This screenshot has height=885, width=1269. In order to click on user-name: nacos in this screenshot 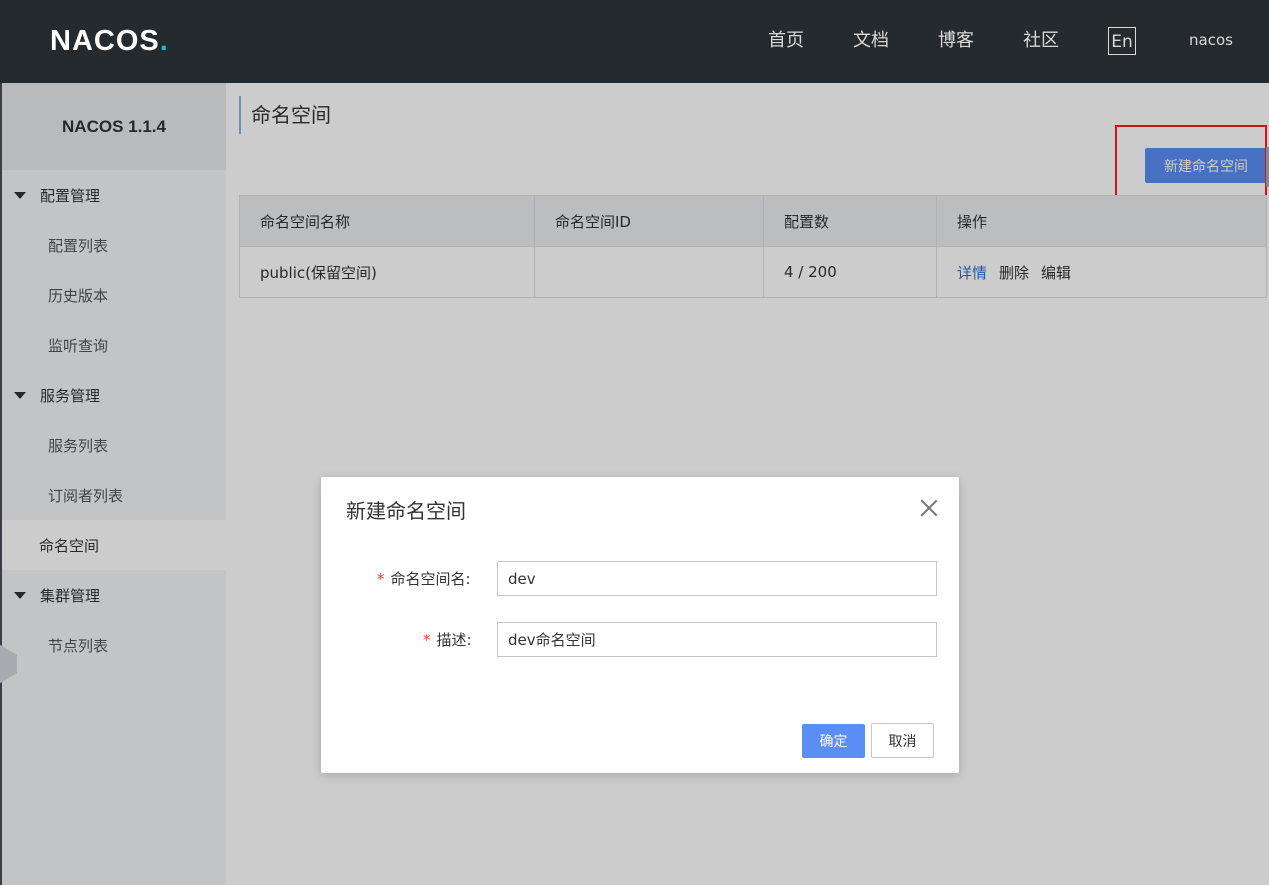, I will do `click(1211, 40)`.